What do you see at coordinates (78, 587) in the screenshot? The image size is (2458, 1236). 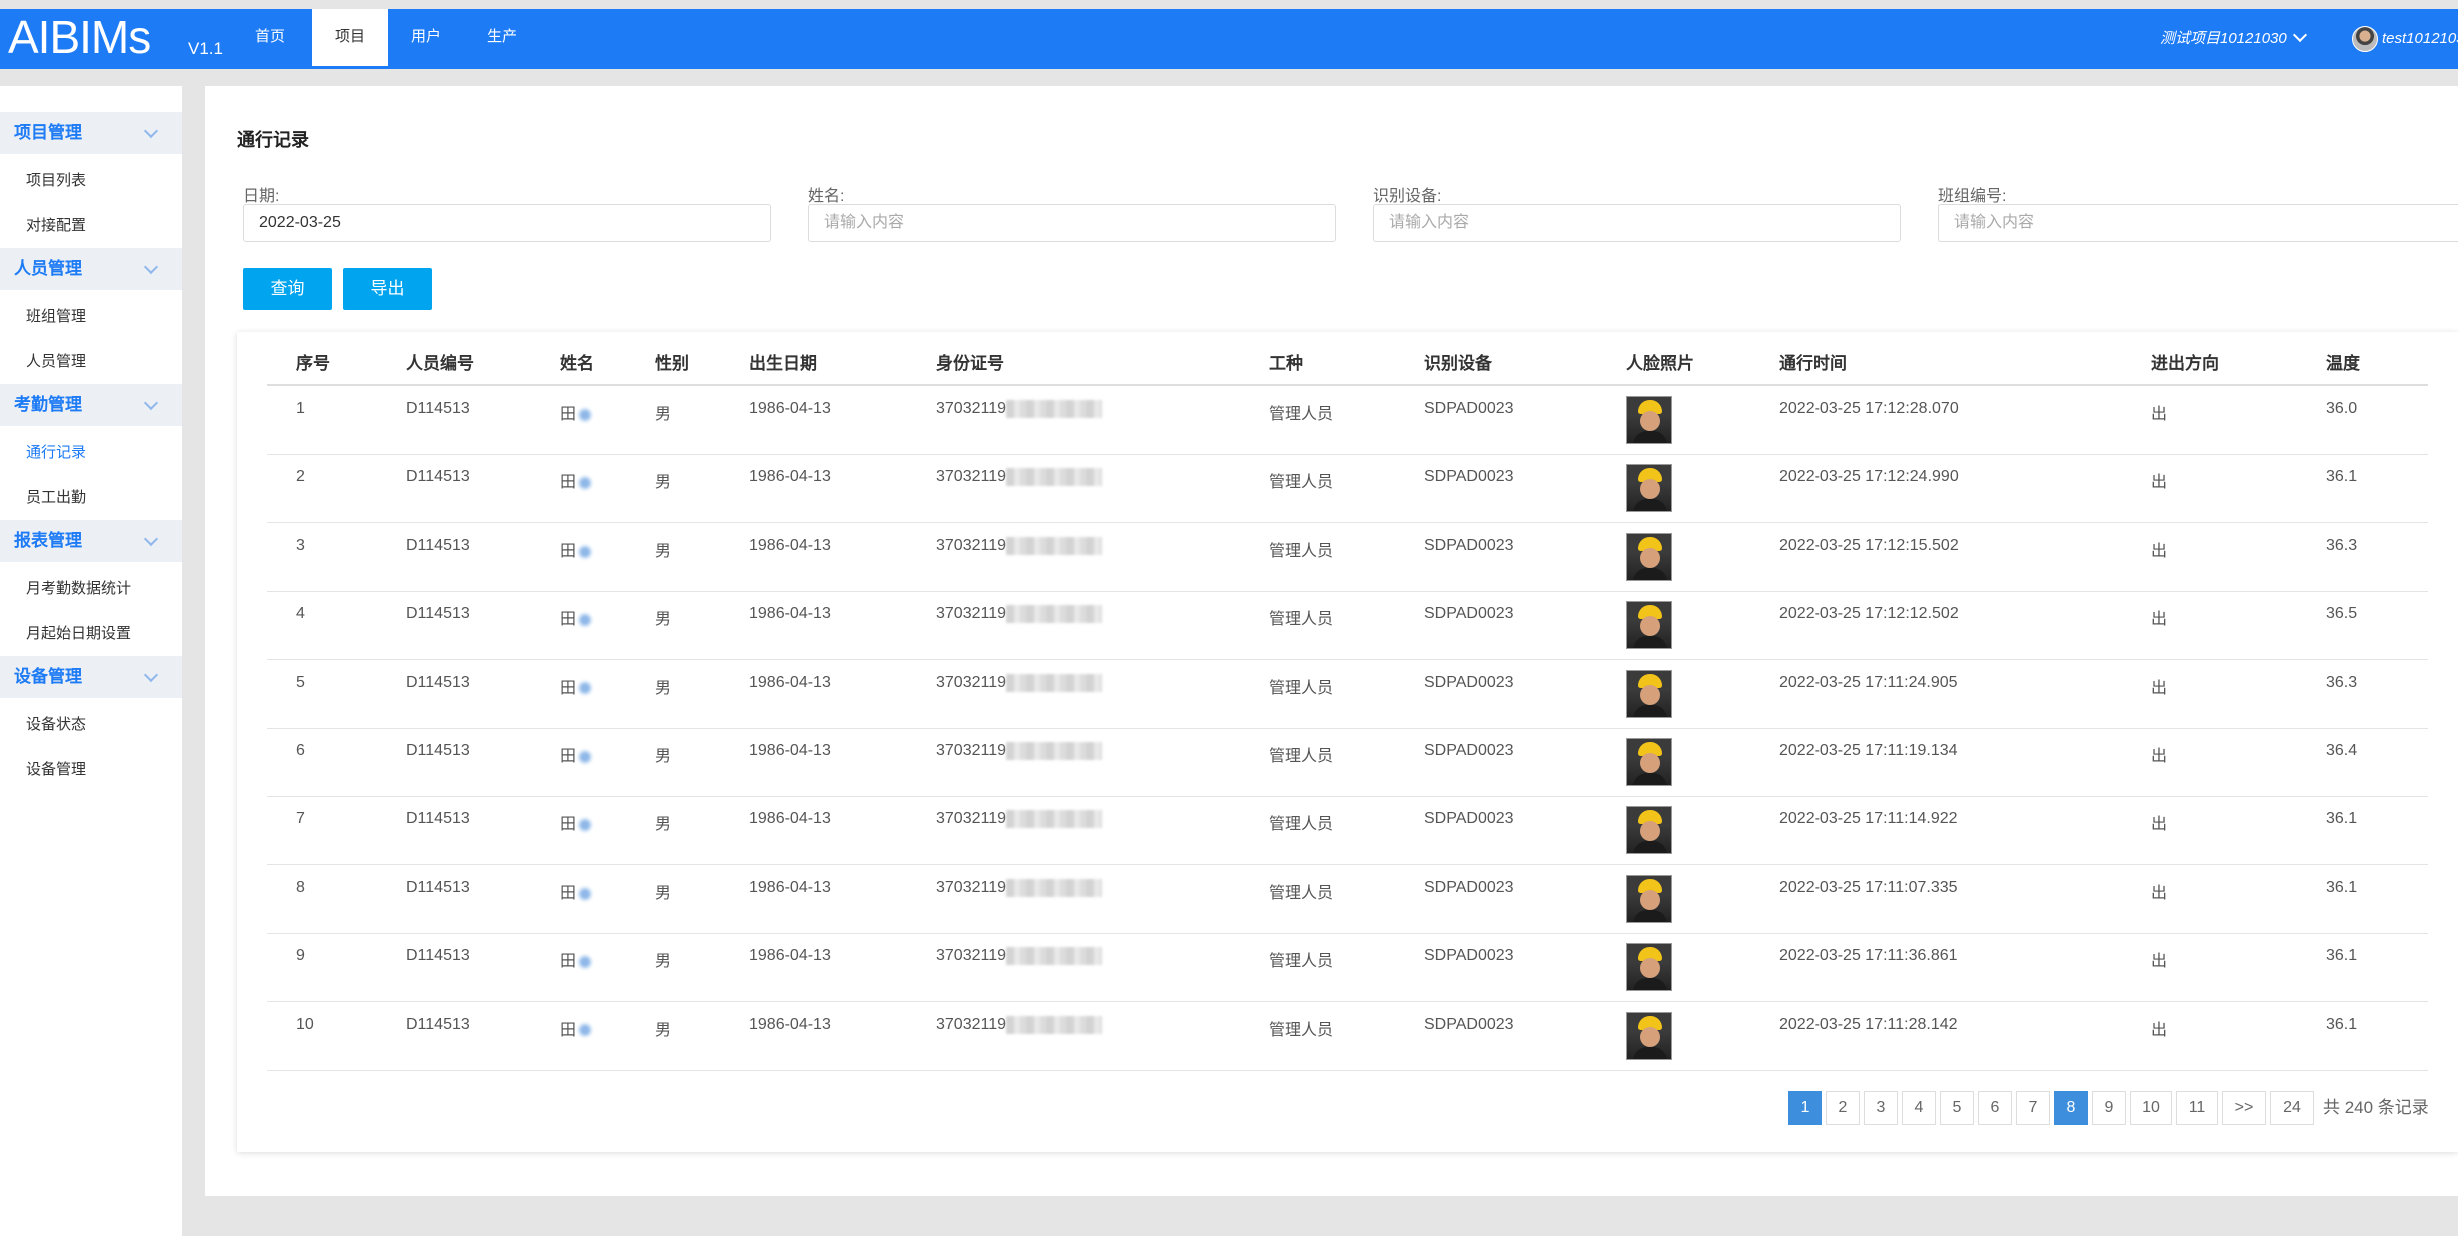 I see `sidebar-item-monthly-stats: 月考勤数据统计` at bounding box center [78, 587].